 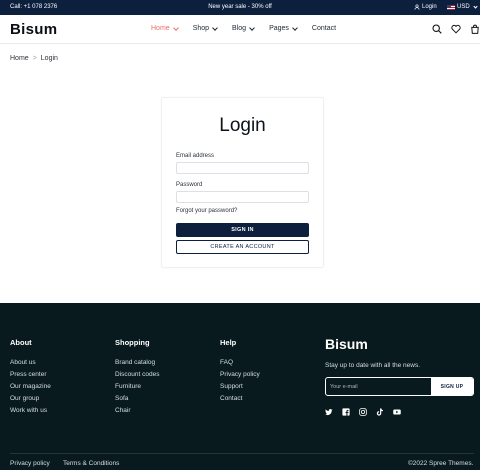 I want to click on instagram-icon, so click(x=363, y=412).